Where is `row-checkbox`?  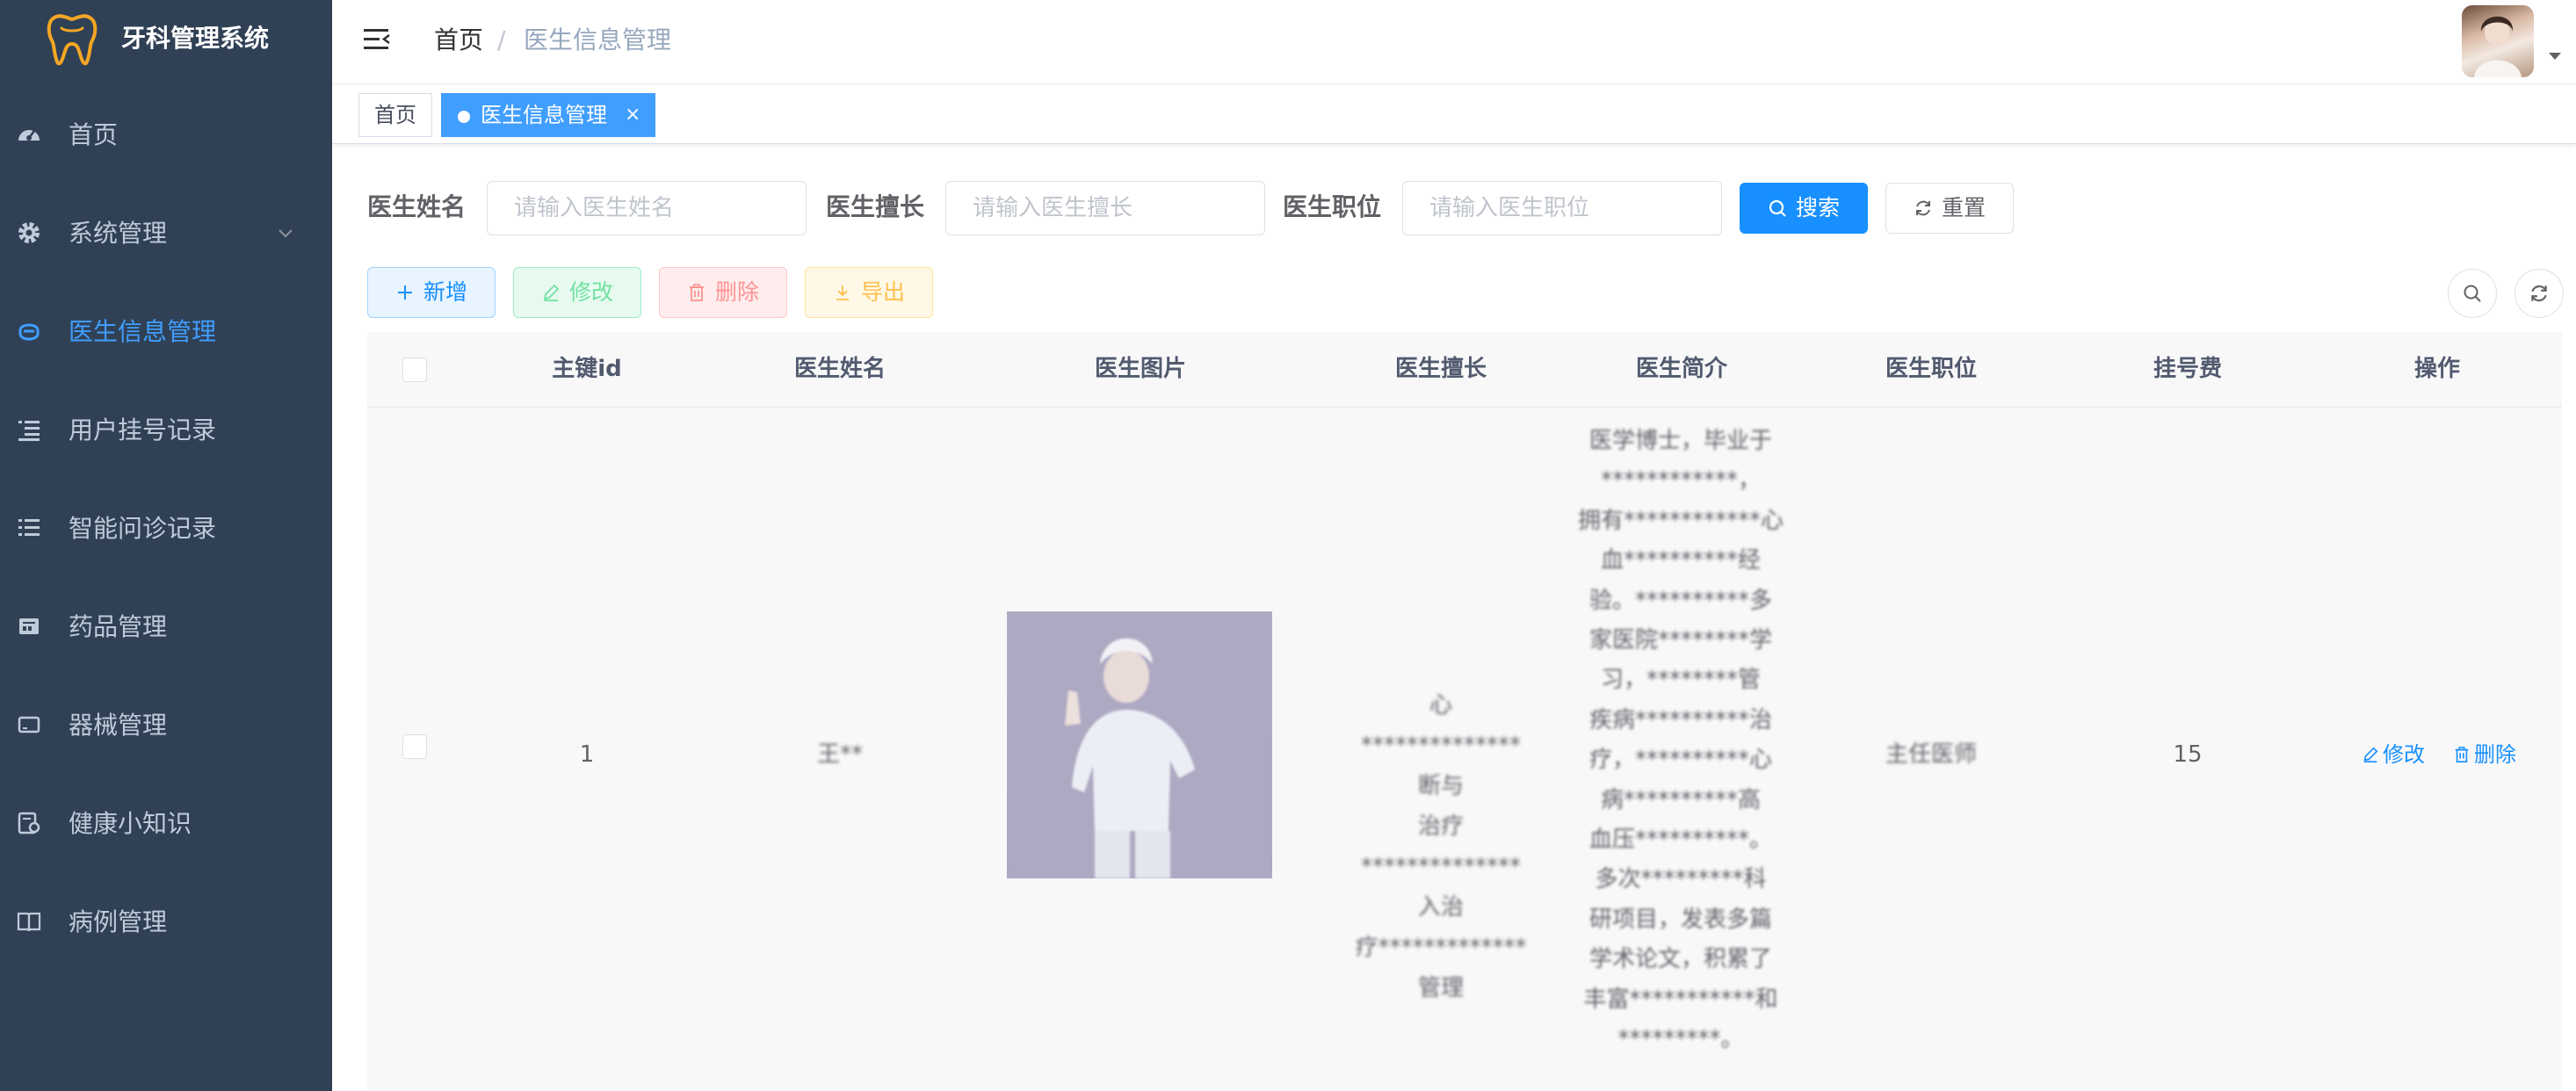 row-checkbox is located at coordinates (414, 747).